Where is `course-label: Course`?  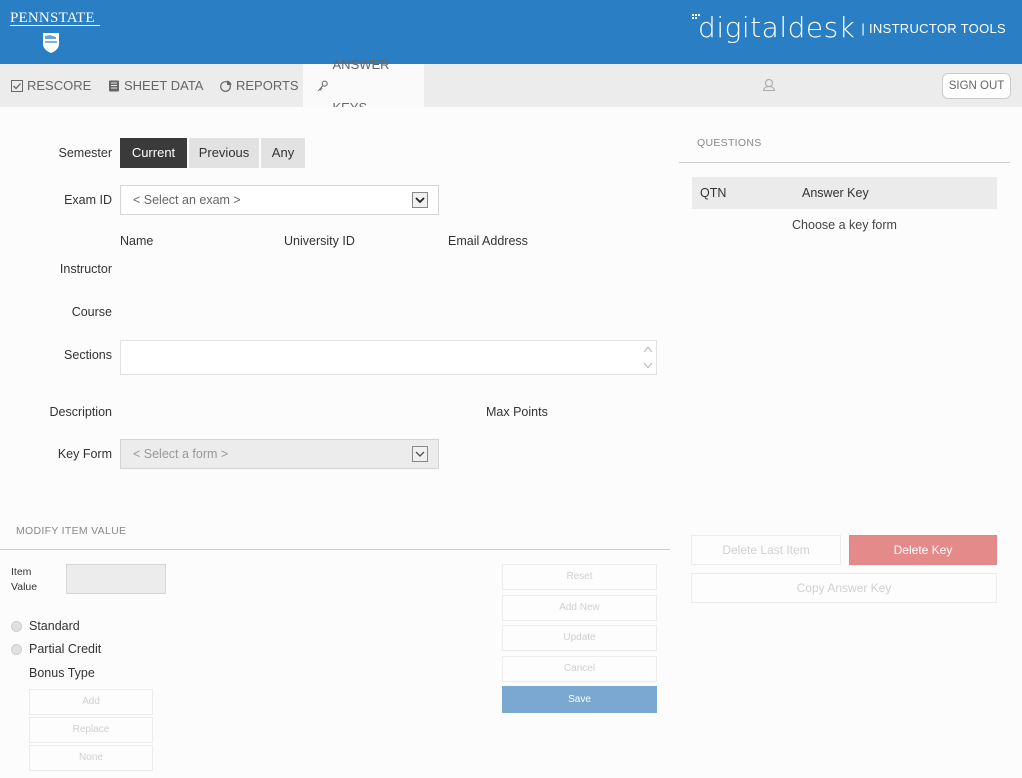 course-label: Course is located at coordinates (91, 312).